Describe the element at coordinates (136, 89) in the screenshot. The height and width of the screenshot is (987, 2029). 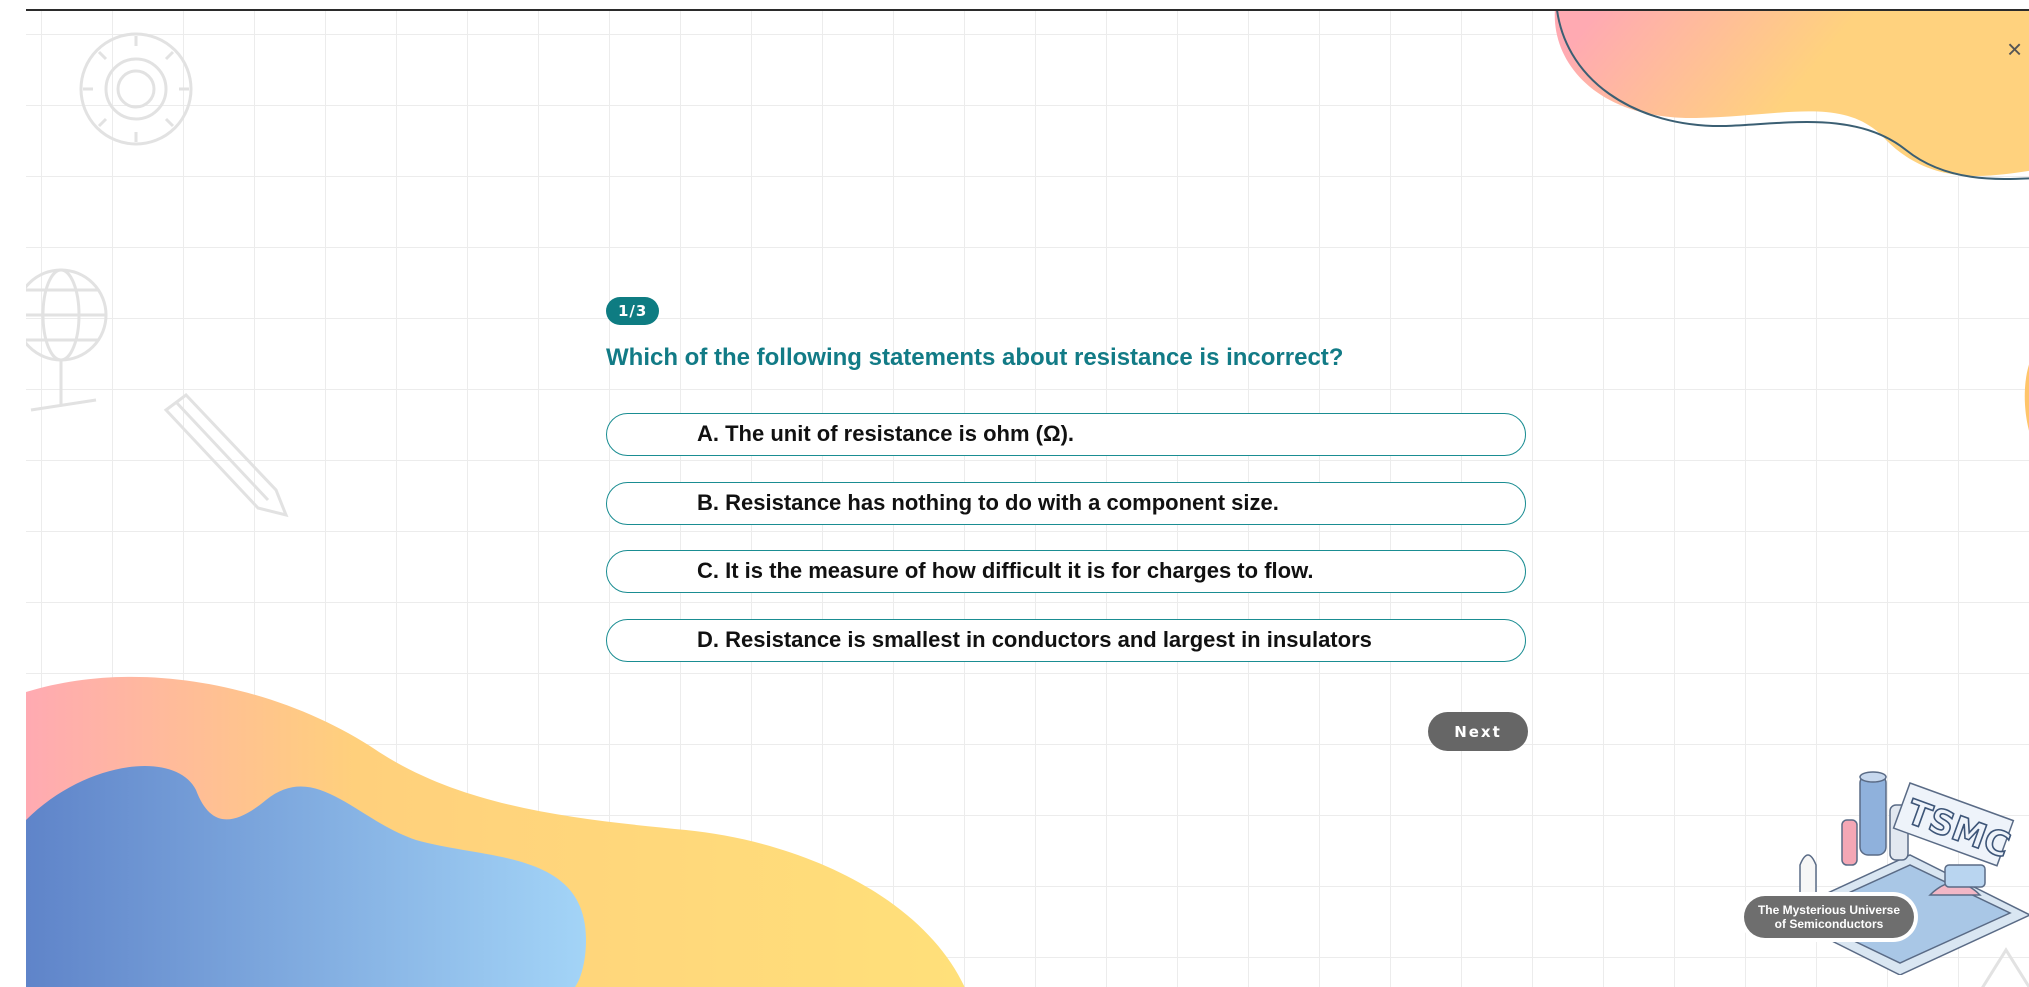
I see `gear-icon` at that location.